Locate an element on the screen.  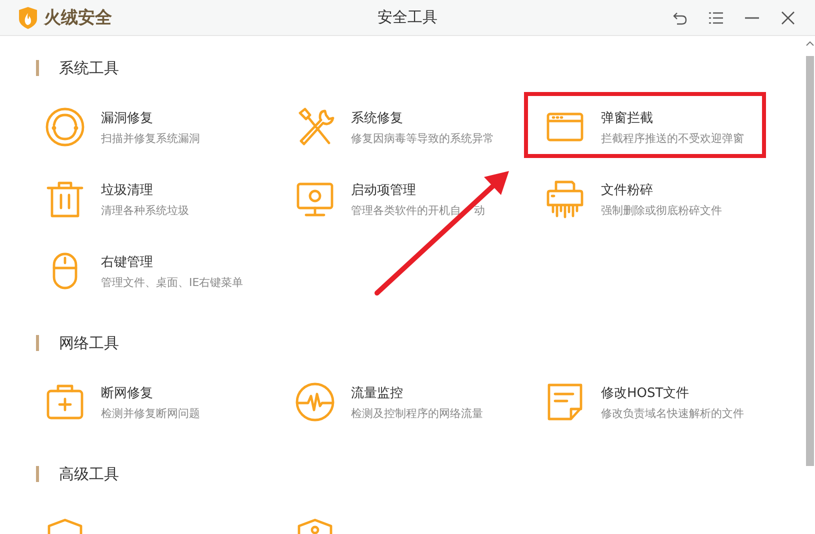
tool-name: 修改HOST文件 is located at coordinates (672, 393).